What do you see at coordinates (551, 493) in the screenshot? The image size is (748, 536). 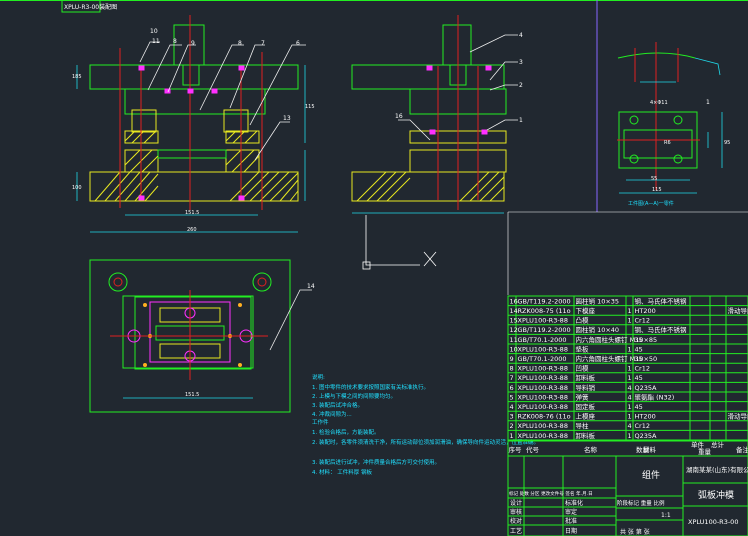 I see `svg-text: 标记 处数 分区 更改文件号 签名 年.月.日` at bounding box center [551, 493].